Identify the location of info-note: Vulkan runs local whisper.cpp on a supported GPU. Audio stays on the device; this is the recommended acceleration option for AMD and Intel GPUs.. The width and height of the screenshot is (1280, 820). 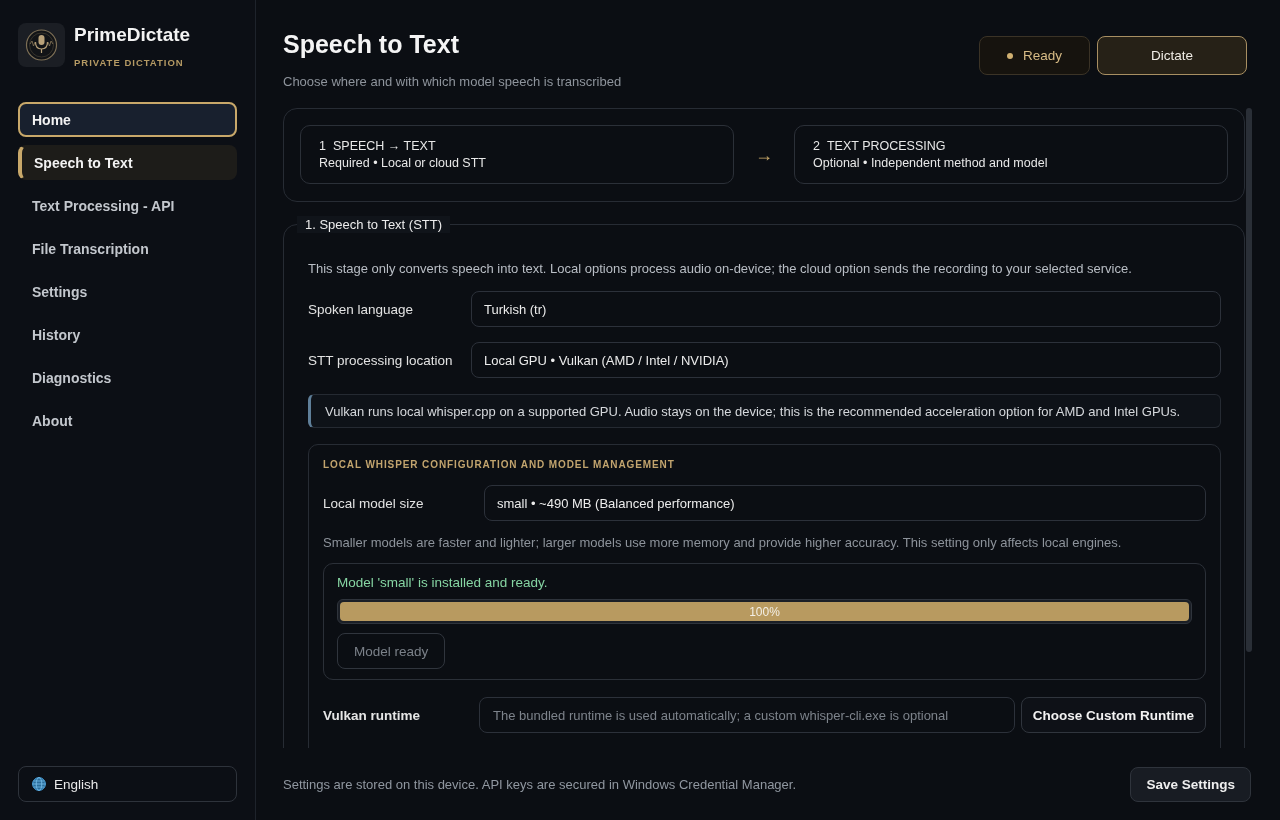
(764, 411).